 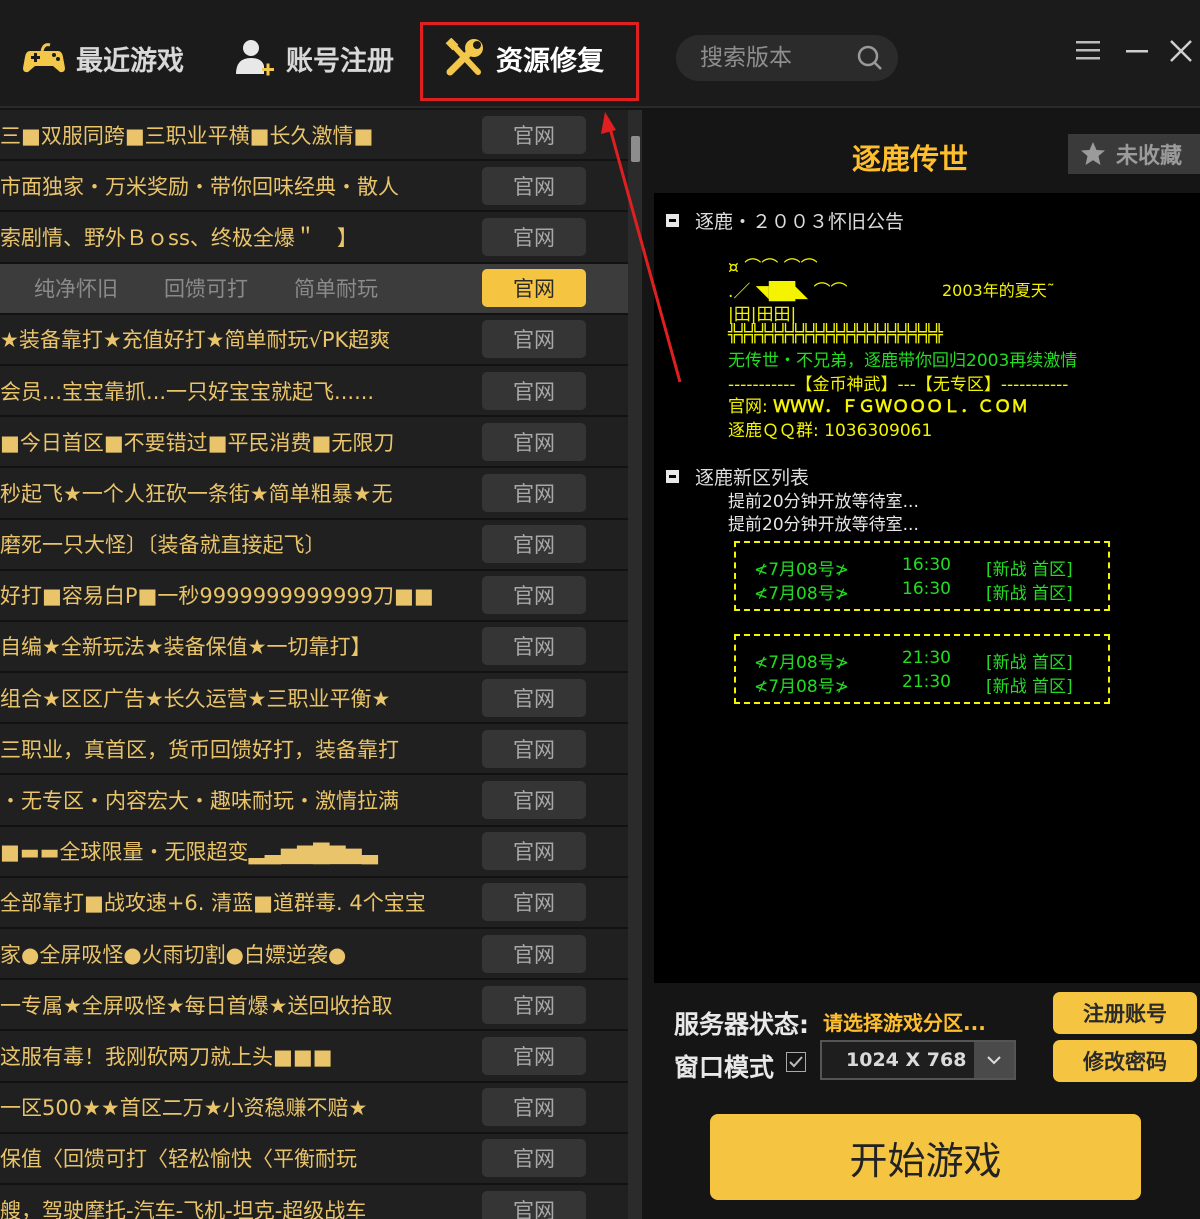 What do you see at coordinates (835, 334) in the screenshot?
I see `ascii-art-ground: ╬╬╬╬╬╬╬╬╬╬╬╬╬╬╬╬╬╬╬╬╬` at bounding box center [835, 334].